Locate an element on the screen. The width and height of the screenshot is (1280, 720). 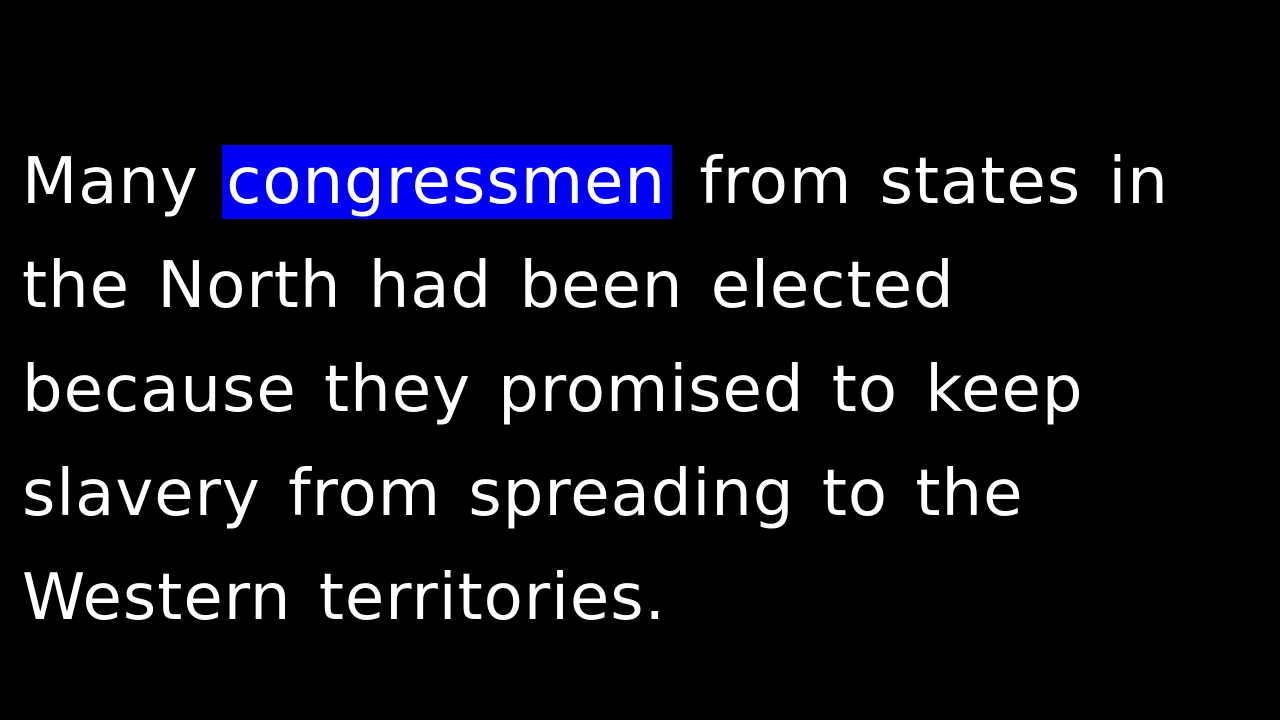
caption-line-2: the North had been elected is located at coordinates (488, 286).